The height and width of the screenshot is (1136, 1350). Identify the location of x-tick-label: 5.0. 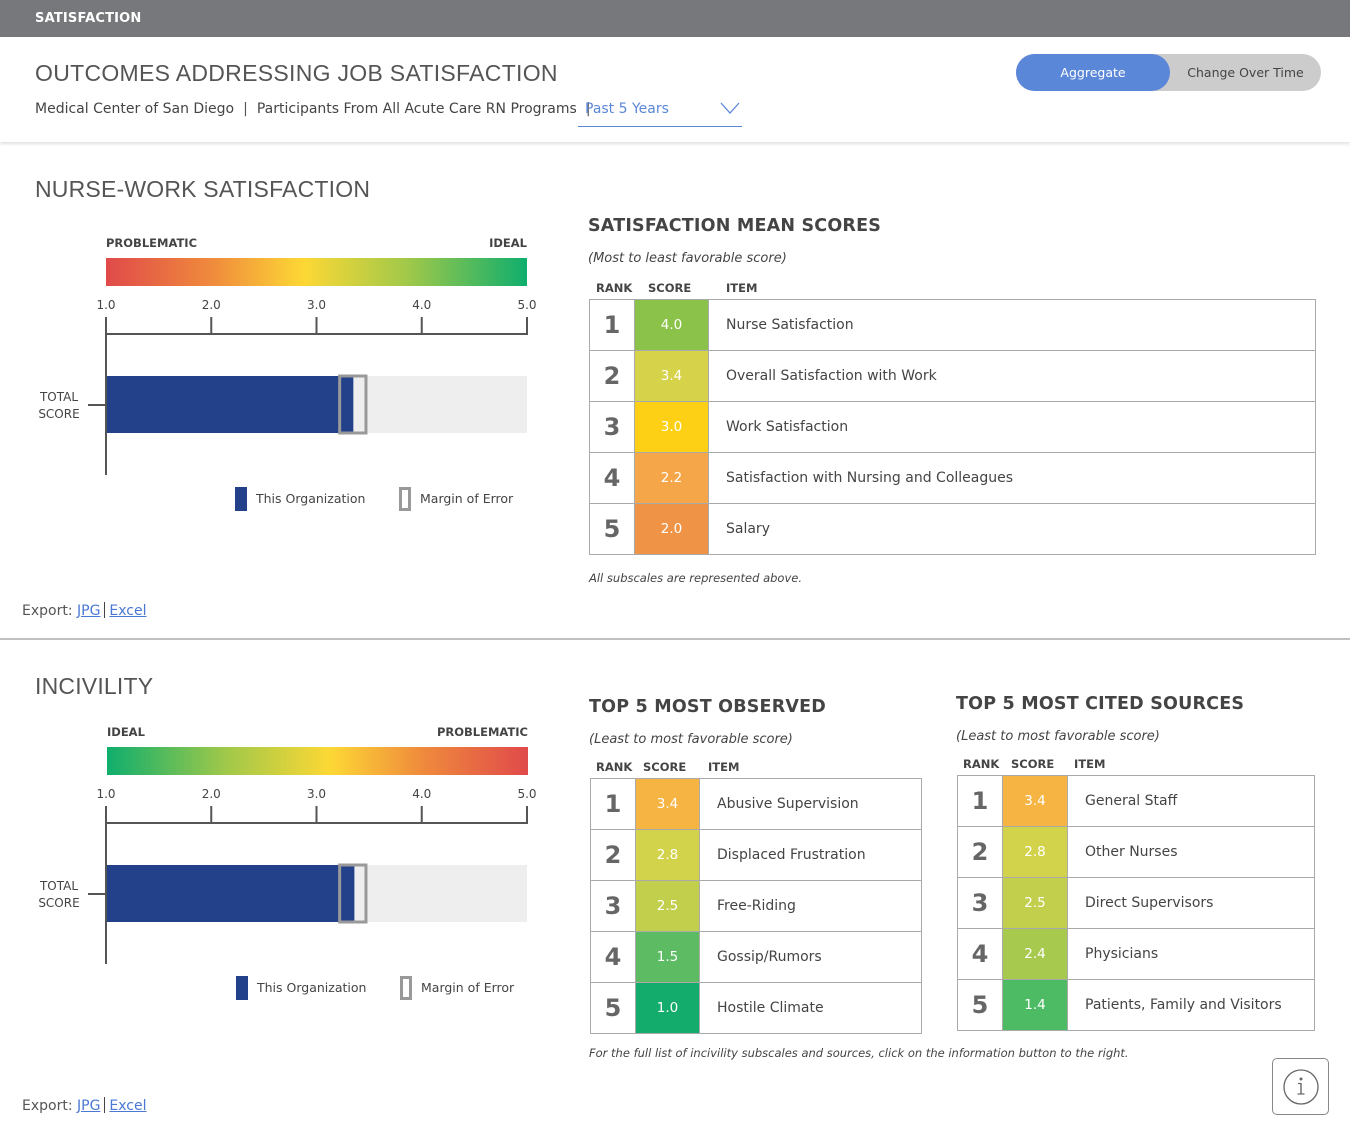
(526, 305).